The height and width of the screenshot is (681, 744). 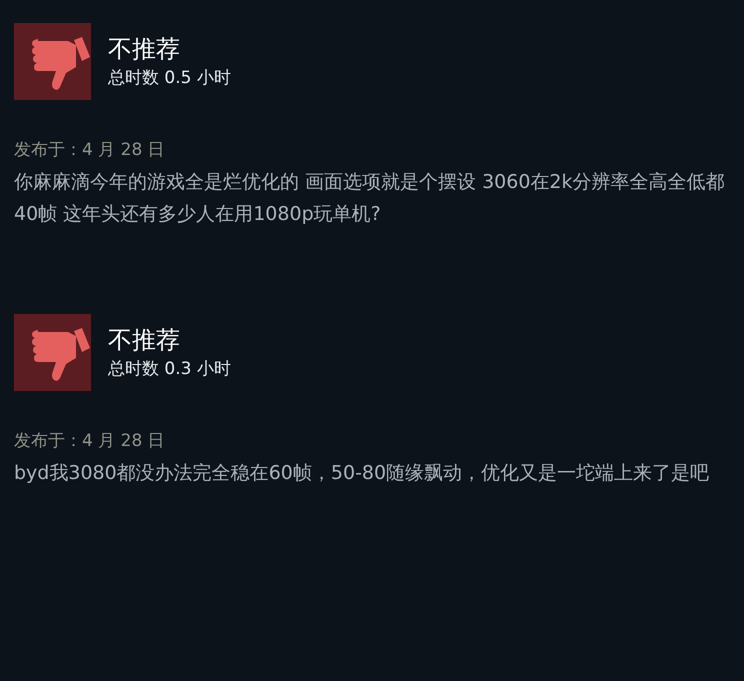 What do you see at coordinates (370, 198) in the screenshot?
I see `review-text: 你麻麻滴今年的游戏全是烂优化的 画面选项就是个摆设 3060在2k分辨率全高全低都40帧 这年头还有多少人在用1080p玩单机?` at bounding box center [370, 198].